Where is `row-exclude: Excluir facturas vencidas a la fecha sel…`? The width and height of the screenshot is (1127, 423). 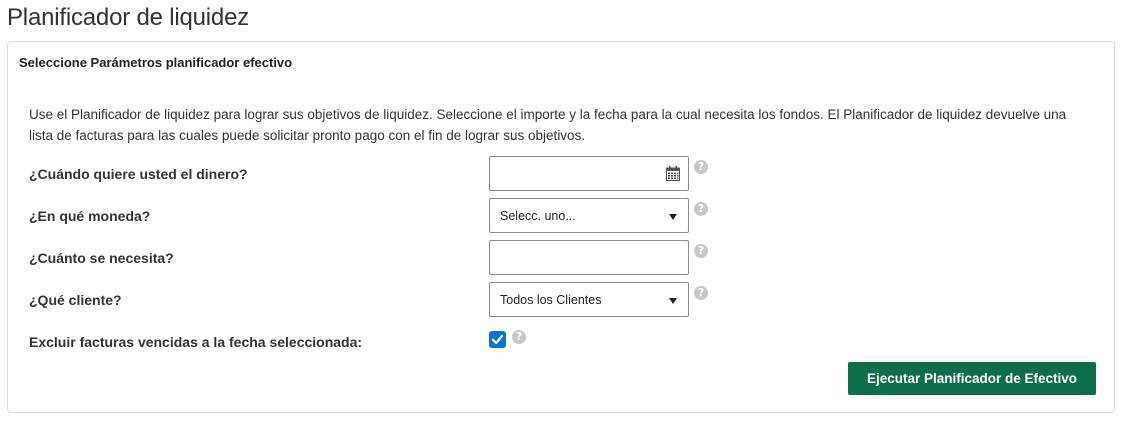
row-exclude: Excluir facturas vencidas a la fecha sel… is located at coordinates (561, 340).